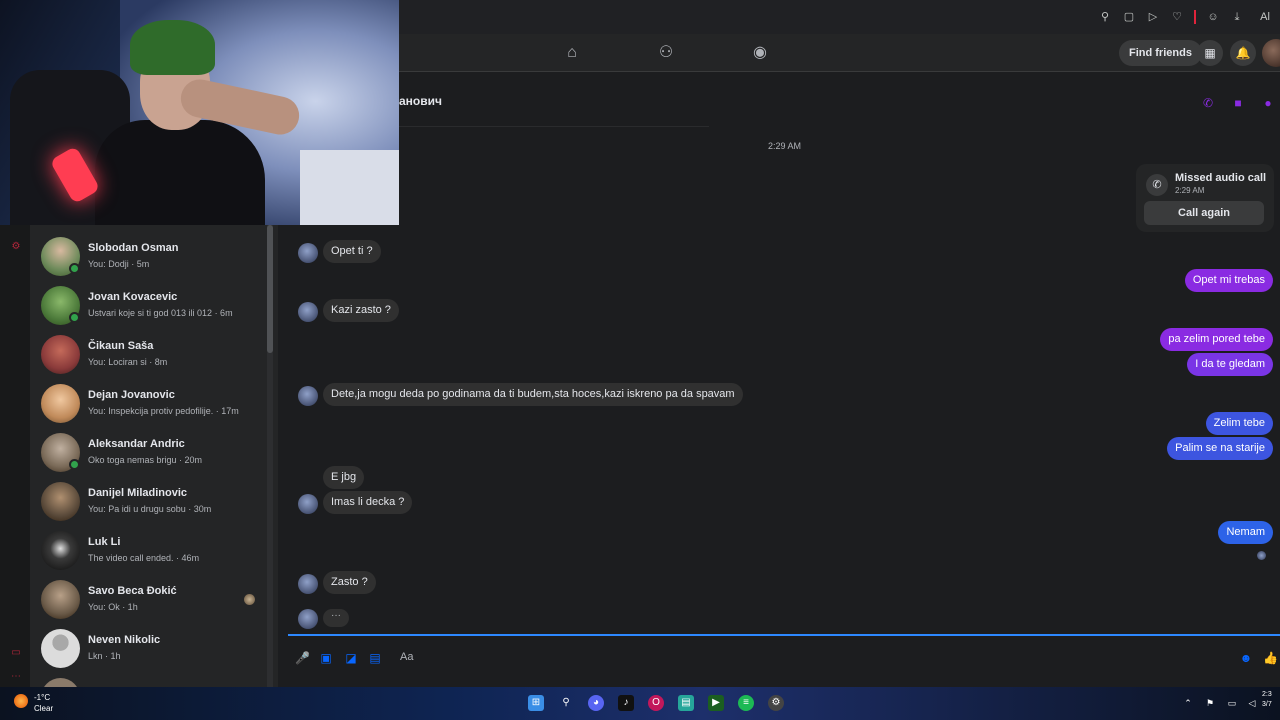  I want to click on window-icon: ▢, so click(1129, 17).